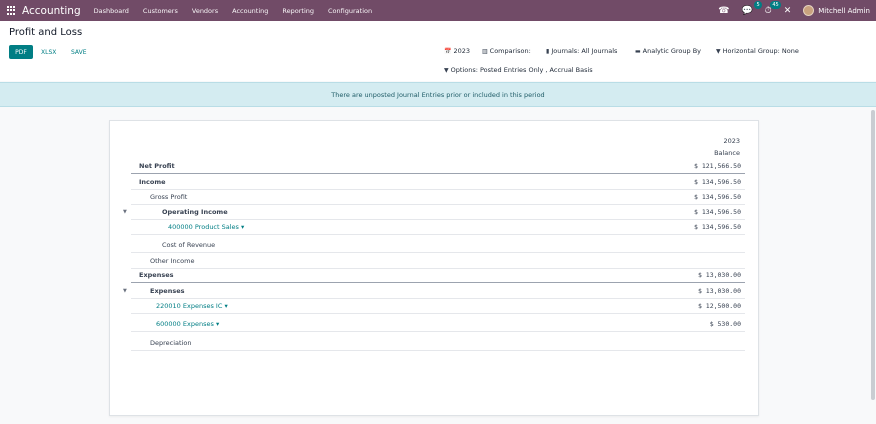  What do you see at coordinates (438, 306) in the screenshot?
I see `report-row-account-220010: 220010 Expenses IC ▾ $ 12,500.00` at bounding box center [438, 306].